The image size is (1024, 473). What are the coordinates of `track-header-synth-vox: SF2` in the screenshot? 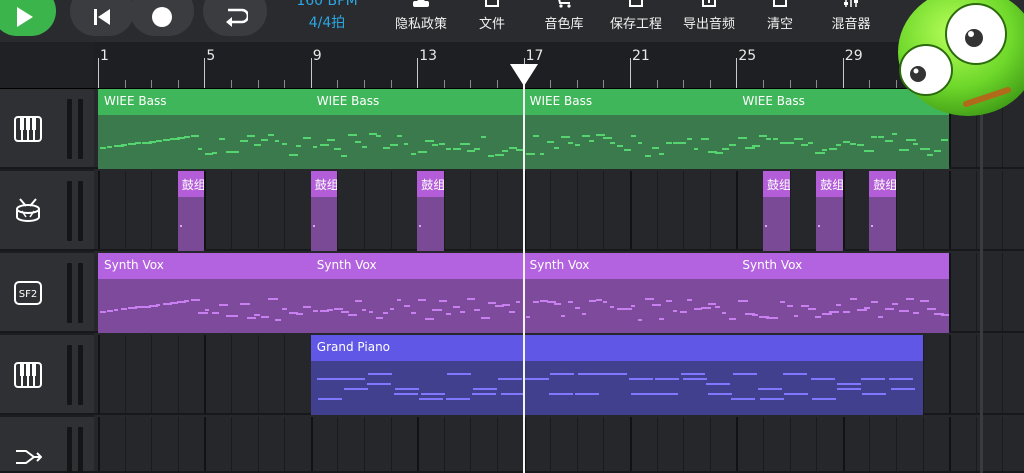 It's located at (47, 293).